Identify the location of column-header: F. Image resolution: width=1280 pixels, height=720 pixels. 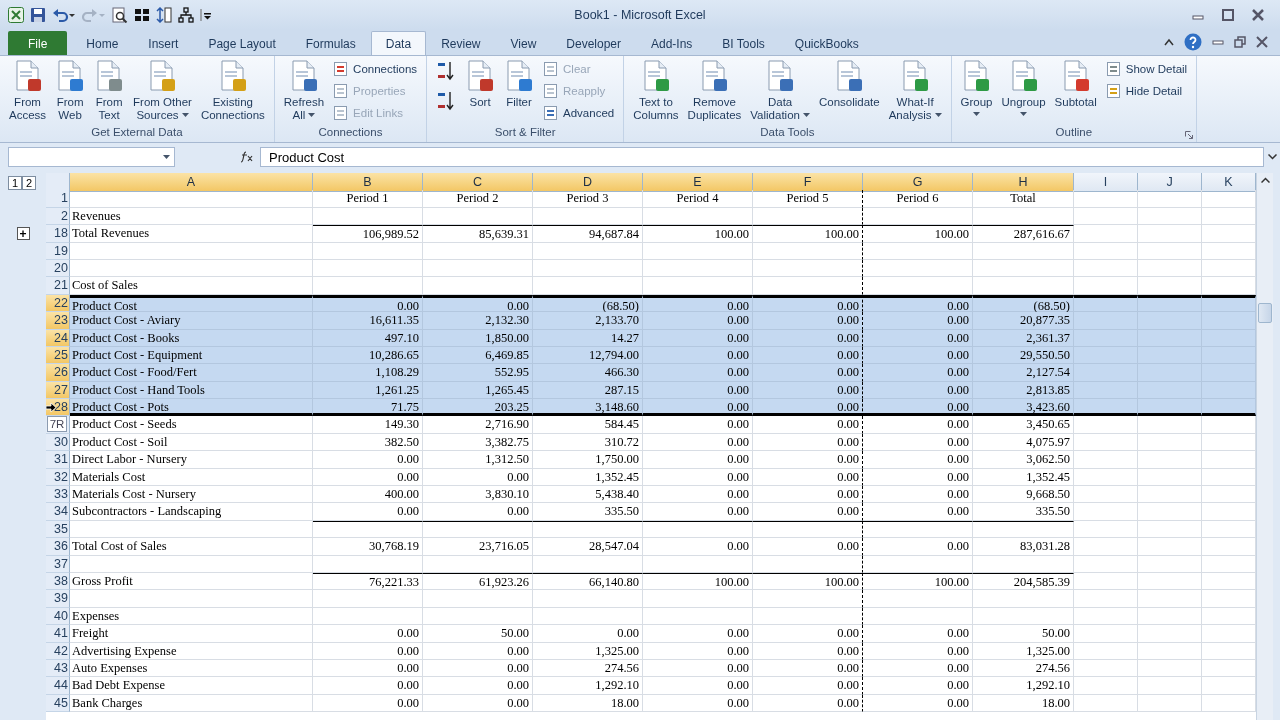
(808, 182).